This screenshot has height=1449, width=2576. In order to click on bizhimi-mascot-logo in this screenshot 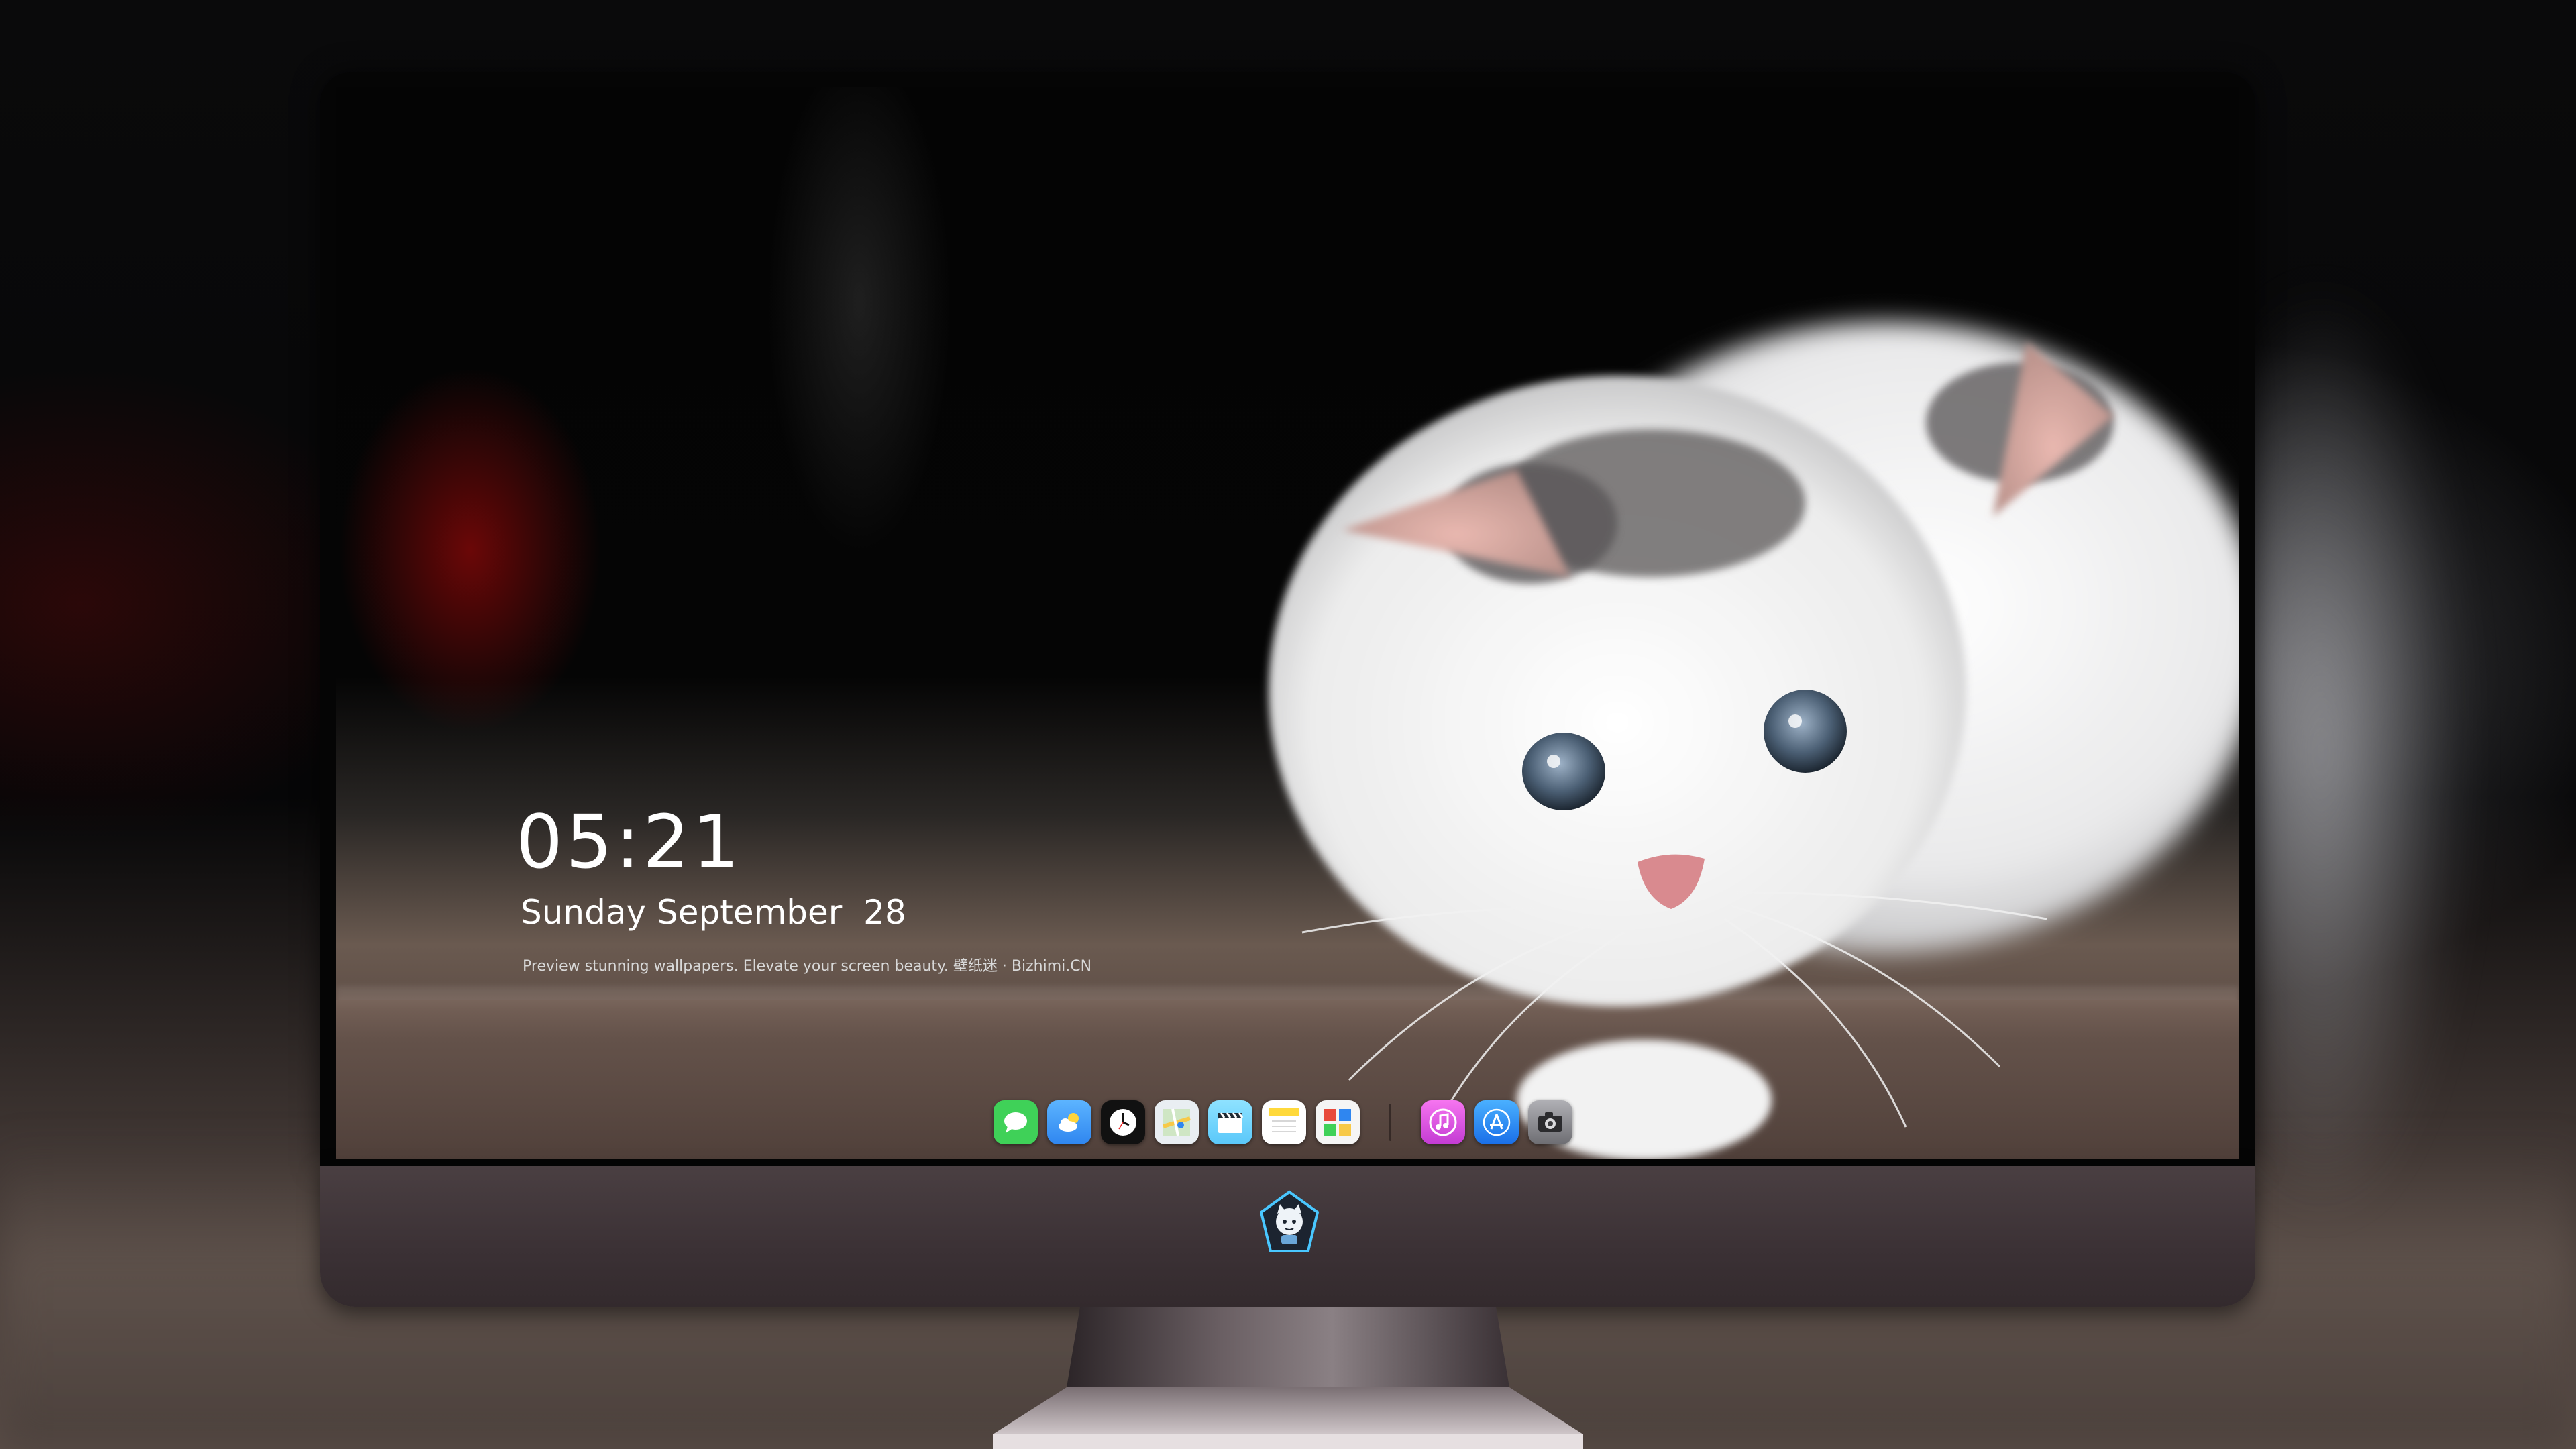, I will do `click(1289, 1221)`.